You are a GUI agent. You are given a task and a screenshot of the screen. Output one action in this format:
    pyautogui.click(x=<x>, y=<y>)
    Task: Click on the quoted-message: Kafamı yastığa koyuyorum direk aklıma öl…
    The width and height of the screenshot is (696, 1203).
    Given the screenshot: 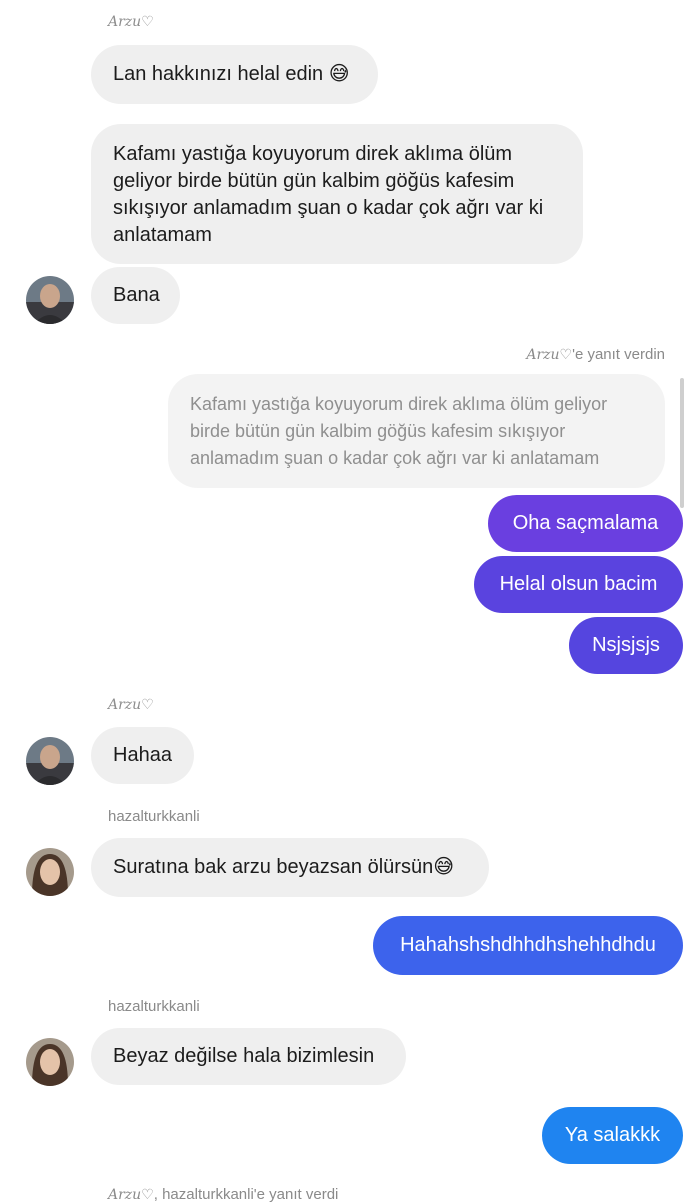 What is the action you would take?
    pyautogui.click(x=416, y=431)
    